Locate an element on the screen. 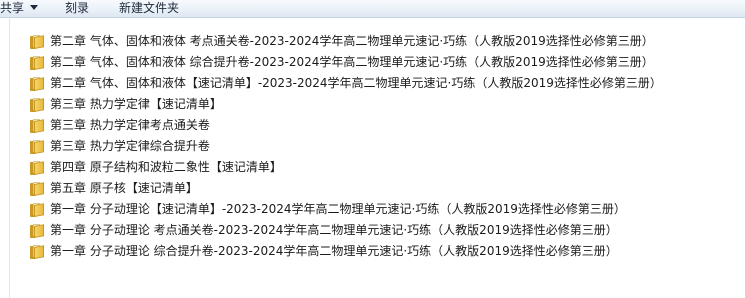  command-bar: 共享 刻录 新建文件夹 is located at coordinates (372, 9).